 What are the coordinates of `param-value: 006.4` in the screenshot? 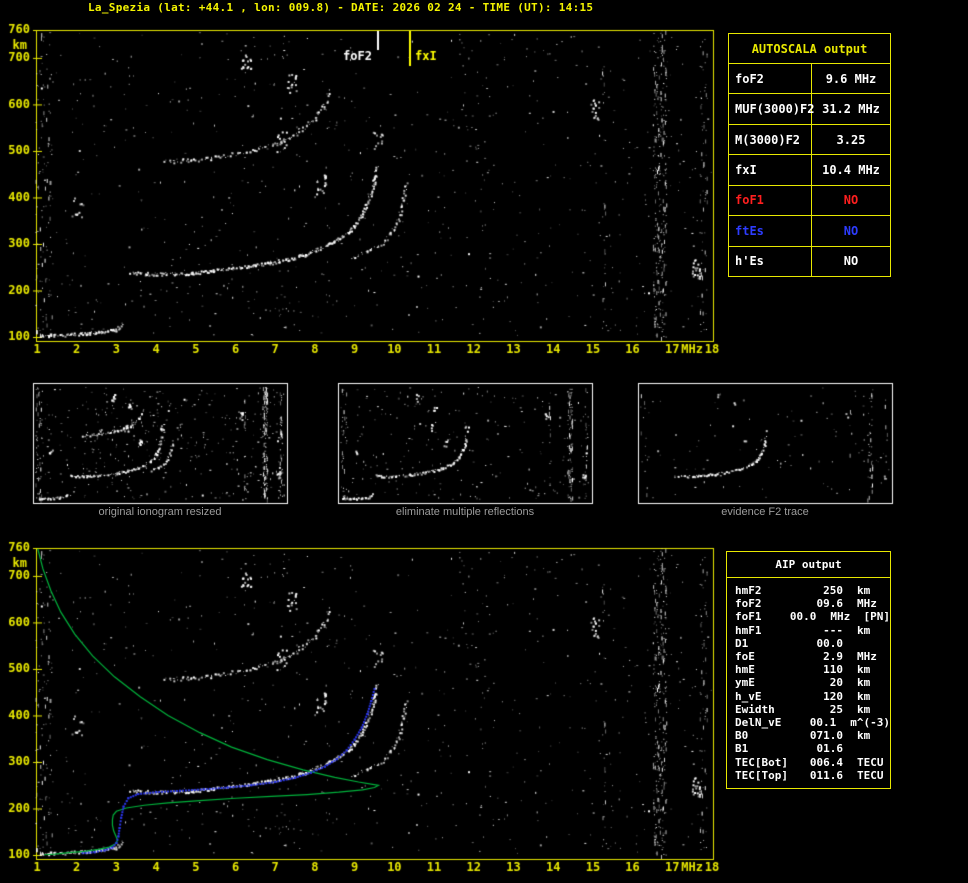 It's located at (826, 762).